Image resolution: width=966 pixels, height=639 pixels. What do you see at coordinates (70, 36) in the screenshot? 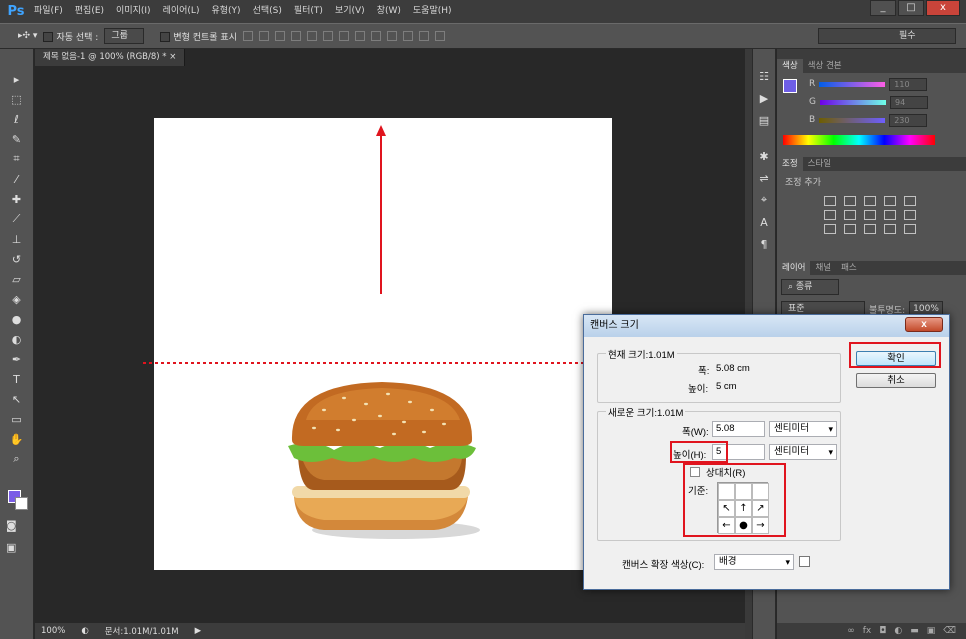
I see `auto-select-option: 자동 선택 :` at bounding box center [70, 36].